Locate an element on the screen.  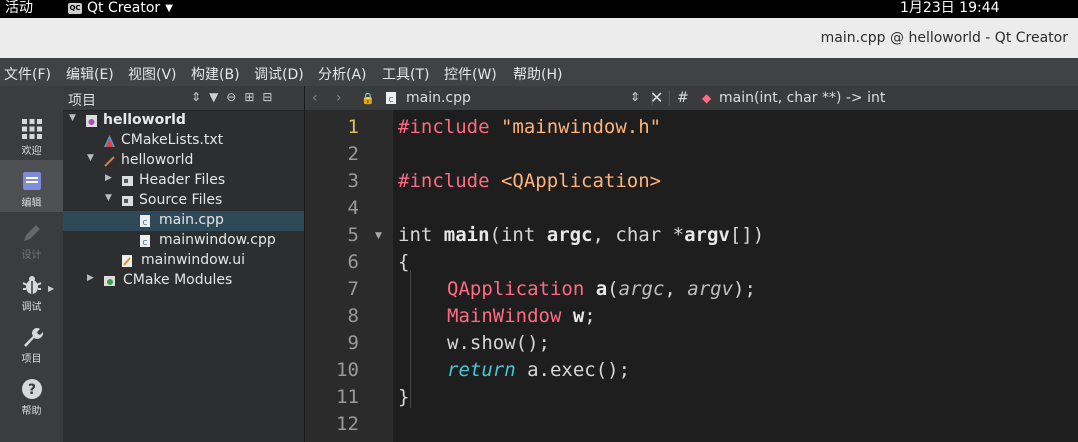
mode-selector: 欢迎 编辑 设计 调试 ▶ 项目 ? 帮助 is located at coordinates (32, 264).